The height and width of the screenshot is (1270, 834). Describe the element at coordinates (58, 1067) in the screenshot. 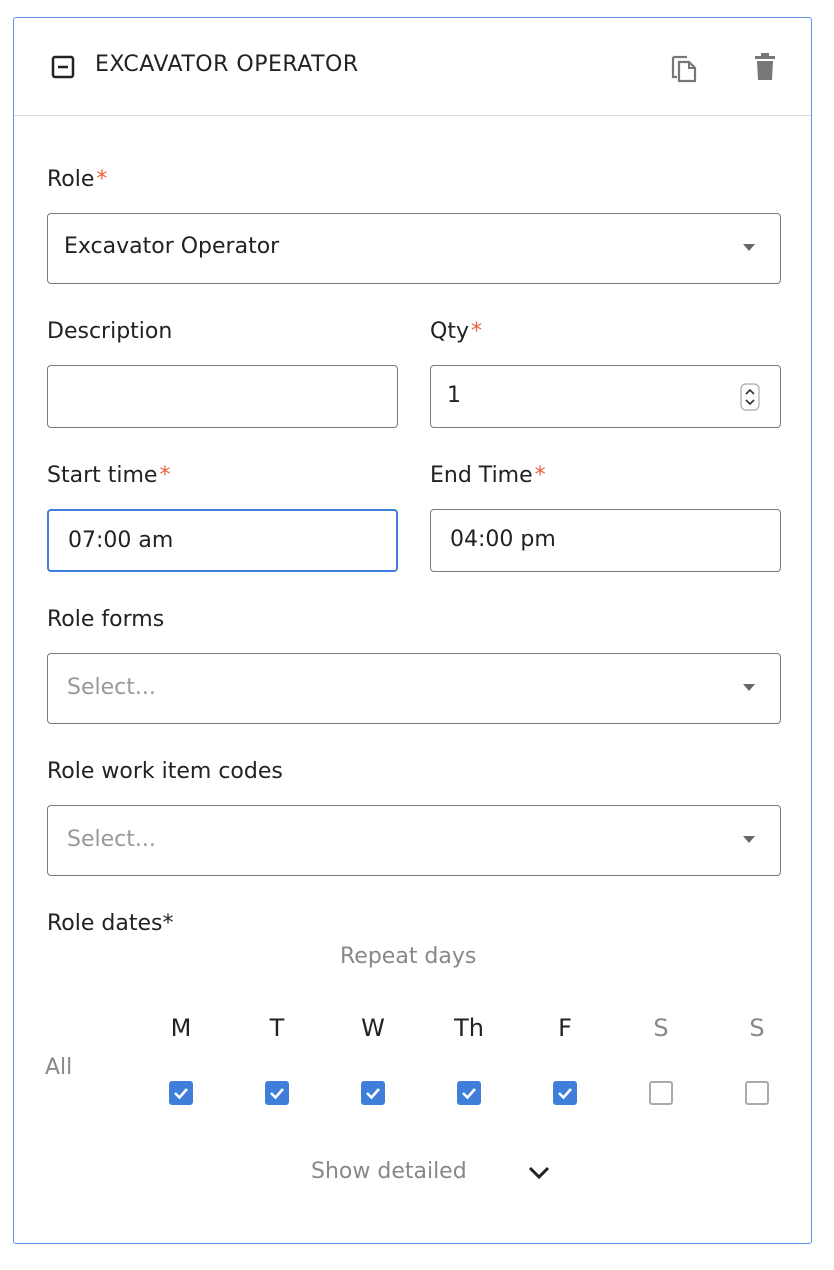

I see `all-days-label: All` at that location.